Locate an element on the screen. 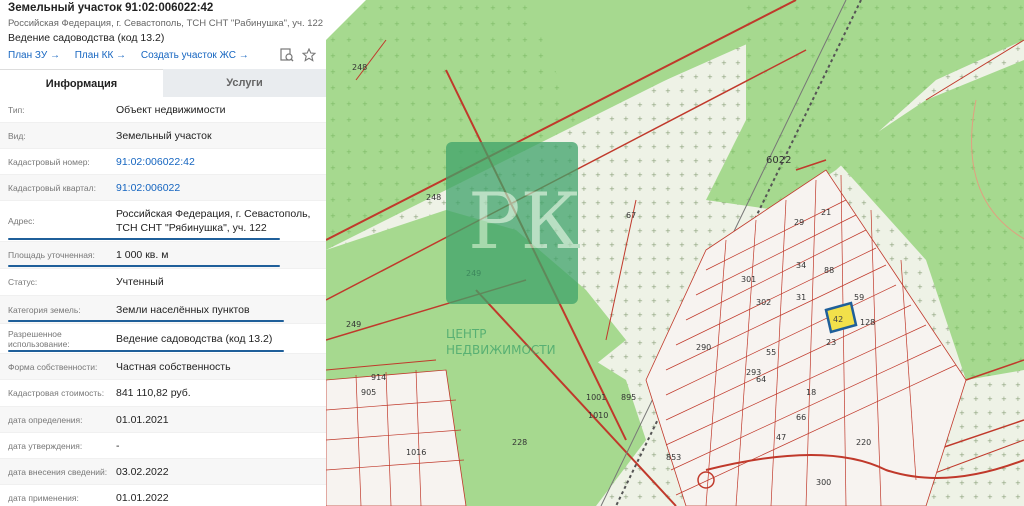 The height and width of the screenshot is (506, 1024). map-label: 88 is located at coordinates (829, 270).